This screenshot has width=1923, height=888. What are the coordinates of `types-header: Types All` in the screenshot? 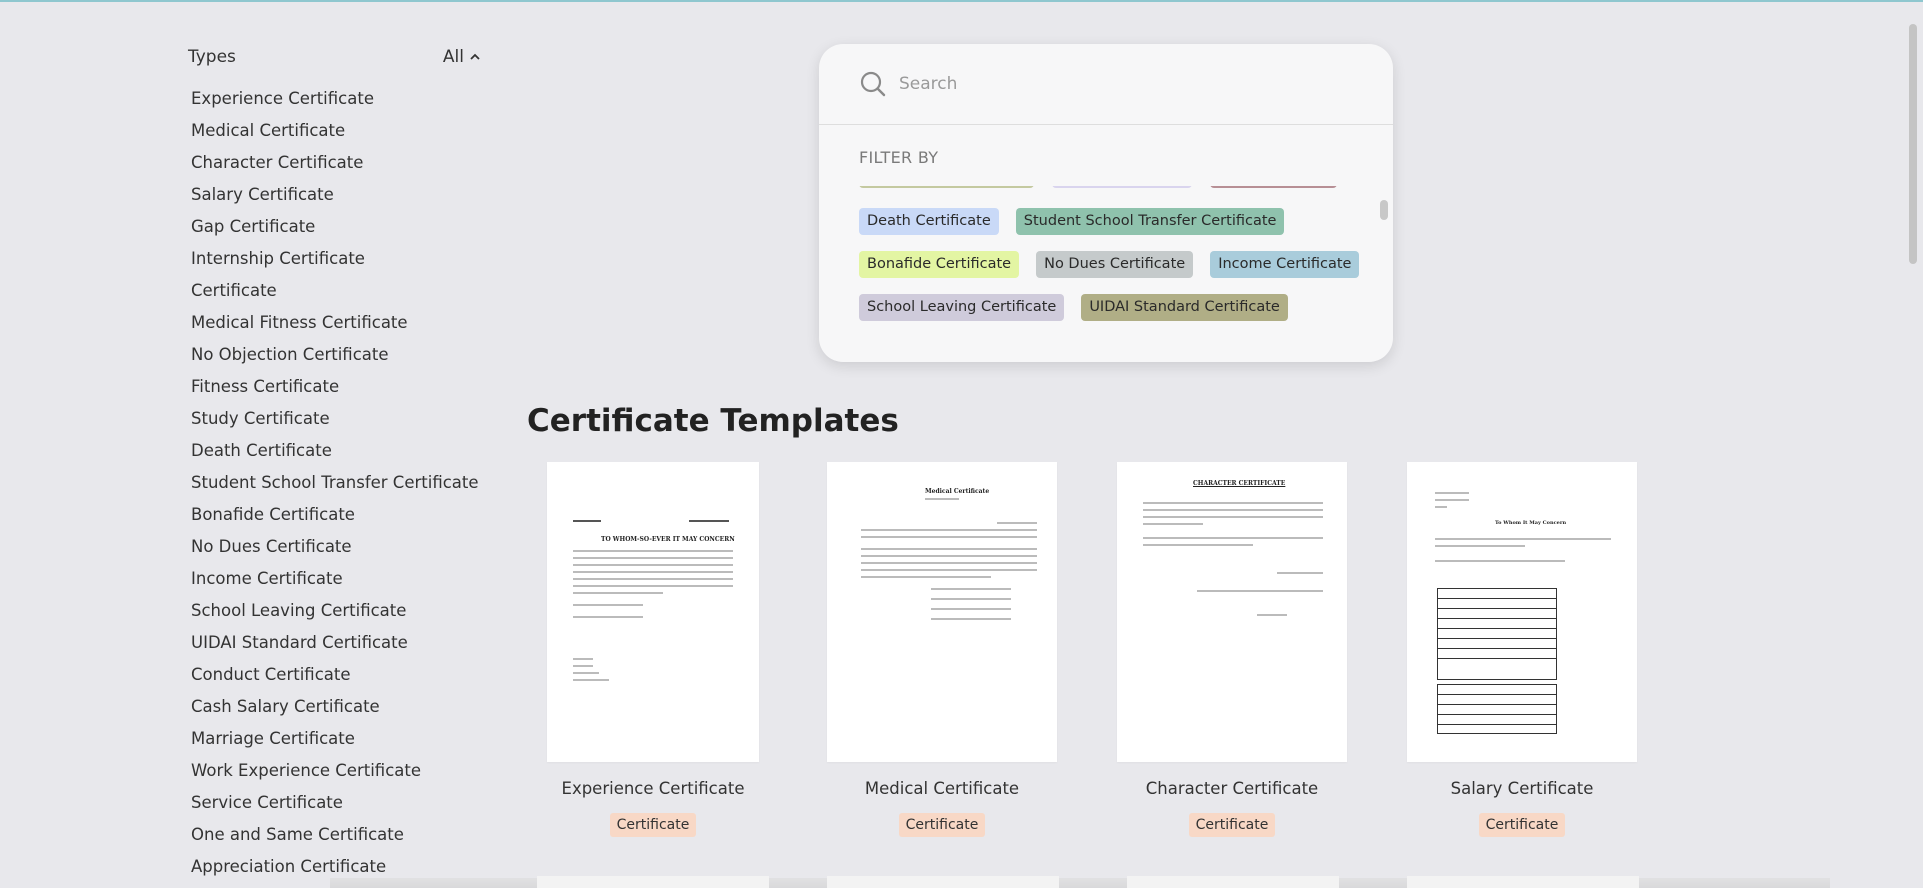 It's located at (338, 57).